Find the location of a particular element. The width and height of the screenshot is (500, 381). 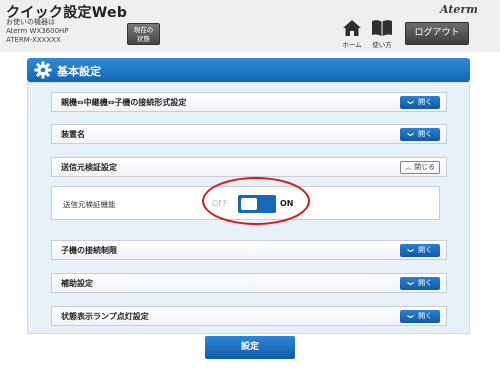

section-auxiliary: 補助設定 ❯ 開く is located at coordinates (249, 283).